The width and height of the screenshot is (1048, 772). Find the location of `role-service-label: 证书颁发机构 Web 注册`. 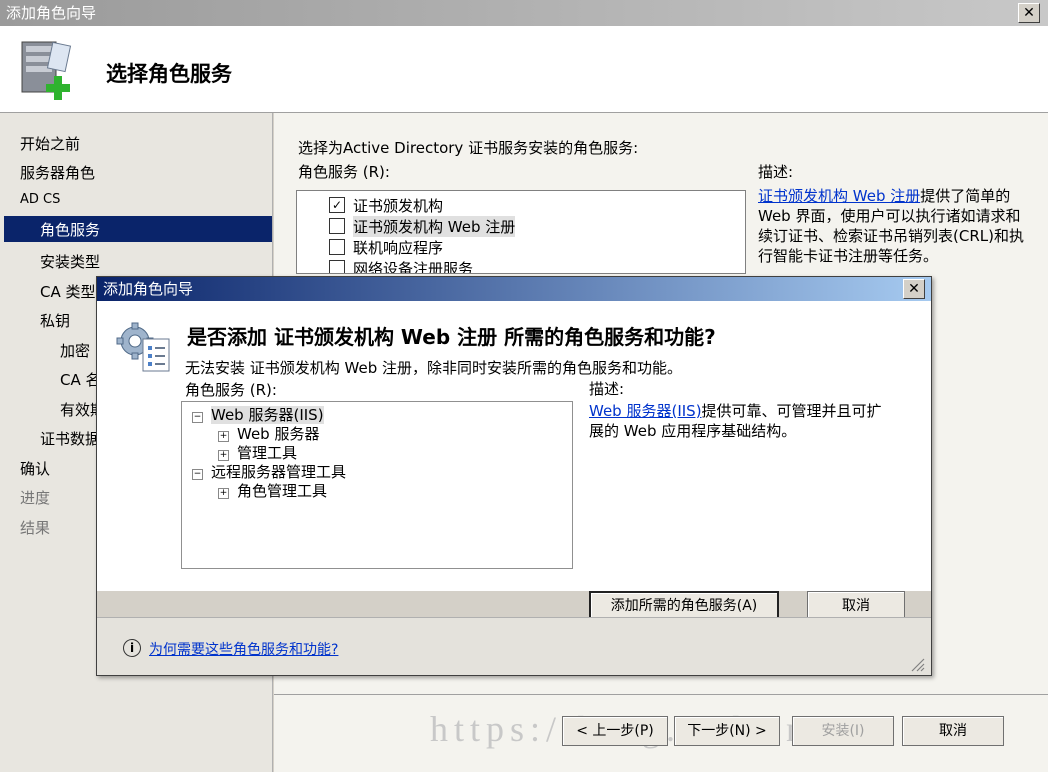

role-service-label: 证书颁发机构 Web 注册 is located at coordinates (434, 226).